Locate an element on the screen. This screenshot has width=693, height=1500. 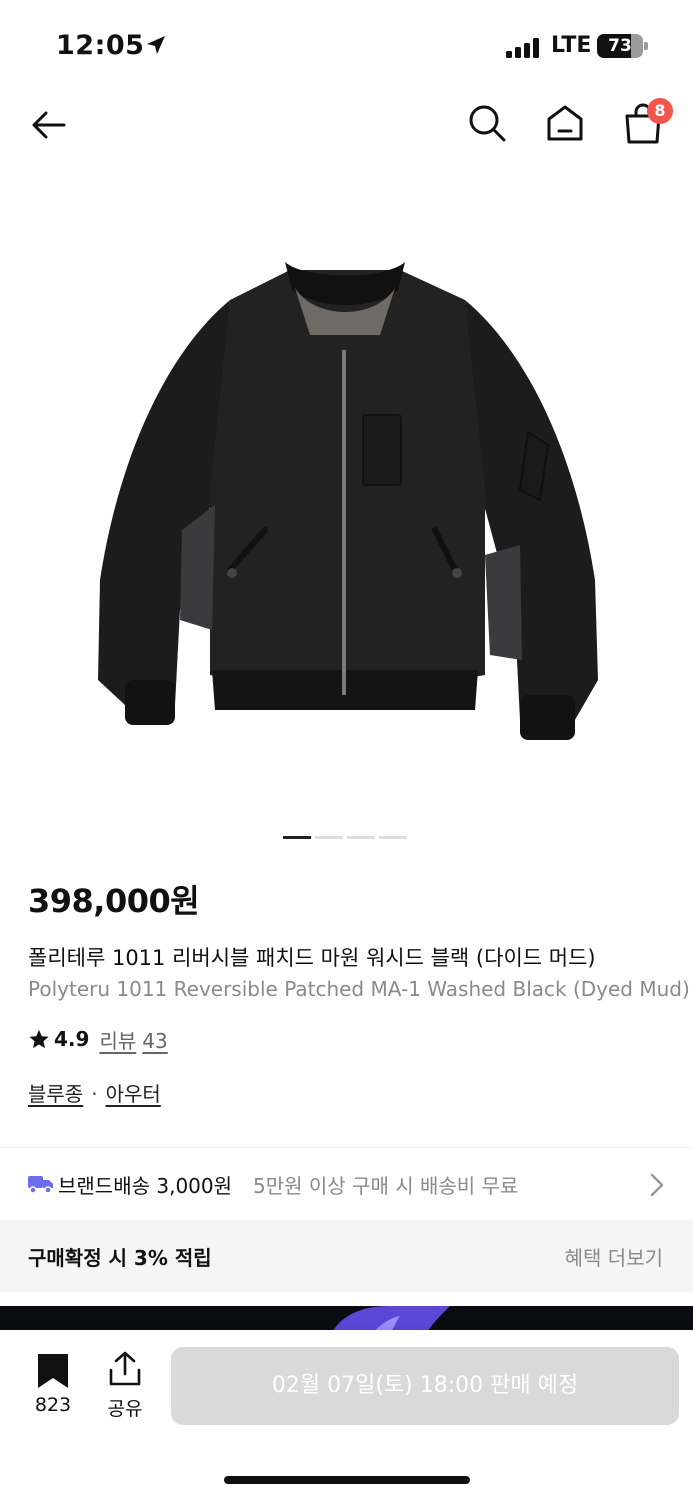
network-type: LTE is located at coordinates (571, 45).